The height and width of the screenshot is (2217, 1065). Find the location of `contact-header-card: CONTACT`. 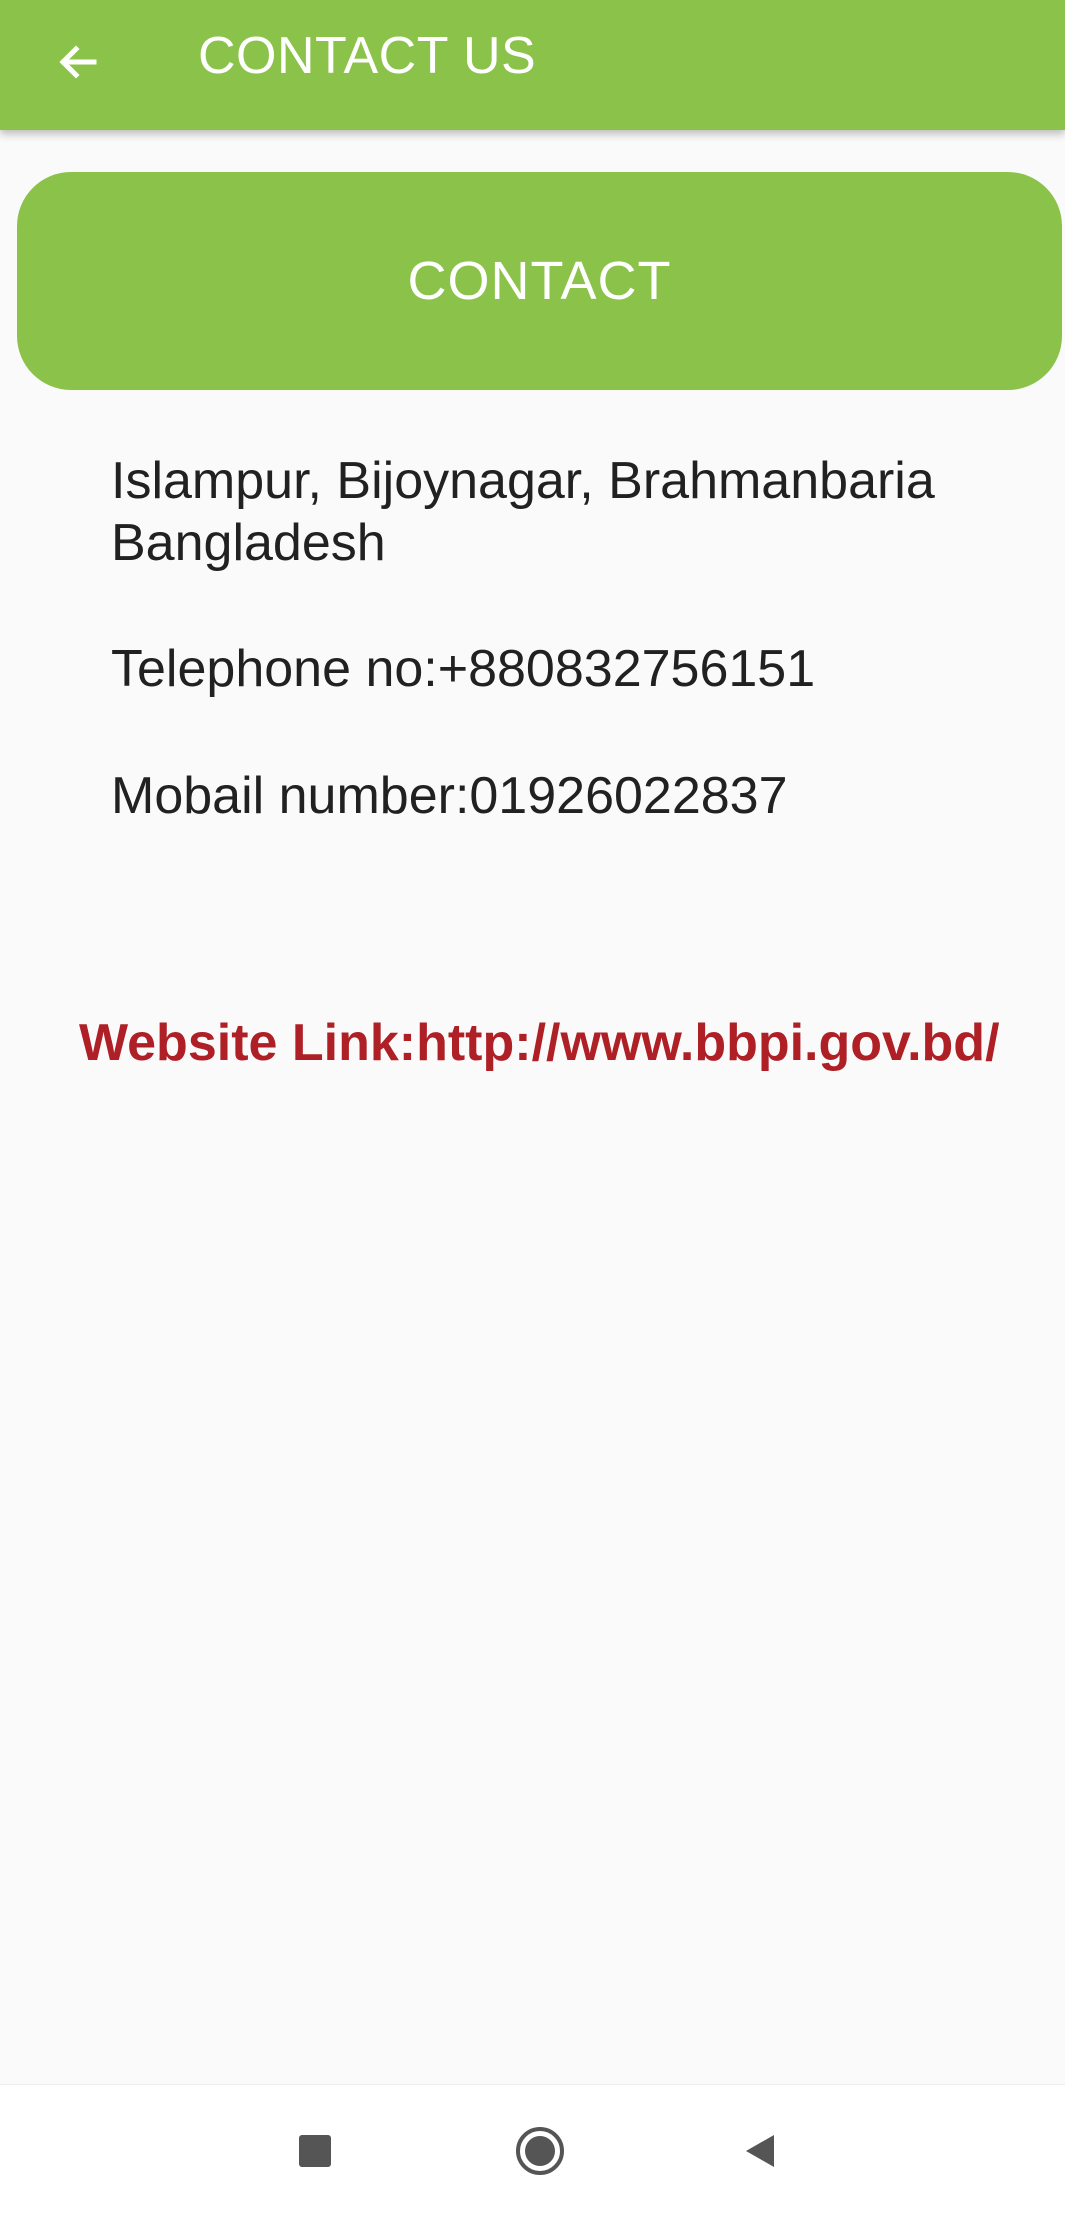

contact-header-card: CONTACT is located at coordinates (539, 281).